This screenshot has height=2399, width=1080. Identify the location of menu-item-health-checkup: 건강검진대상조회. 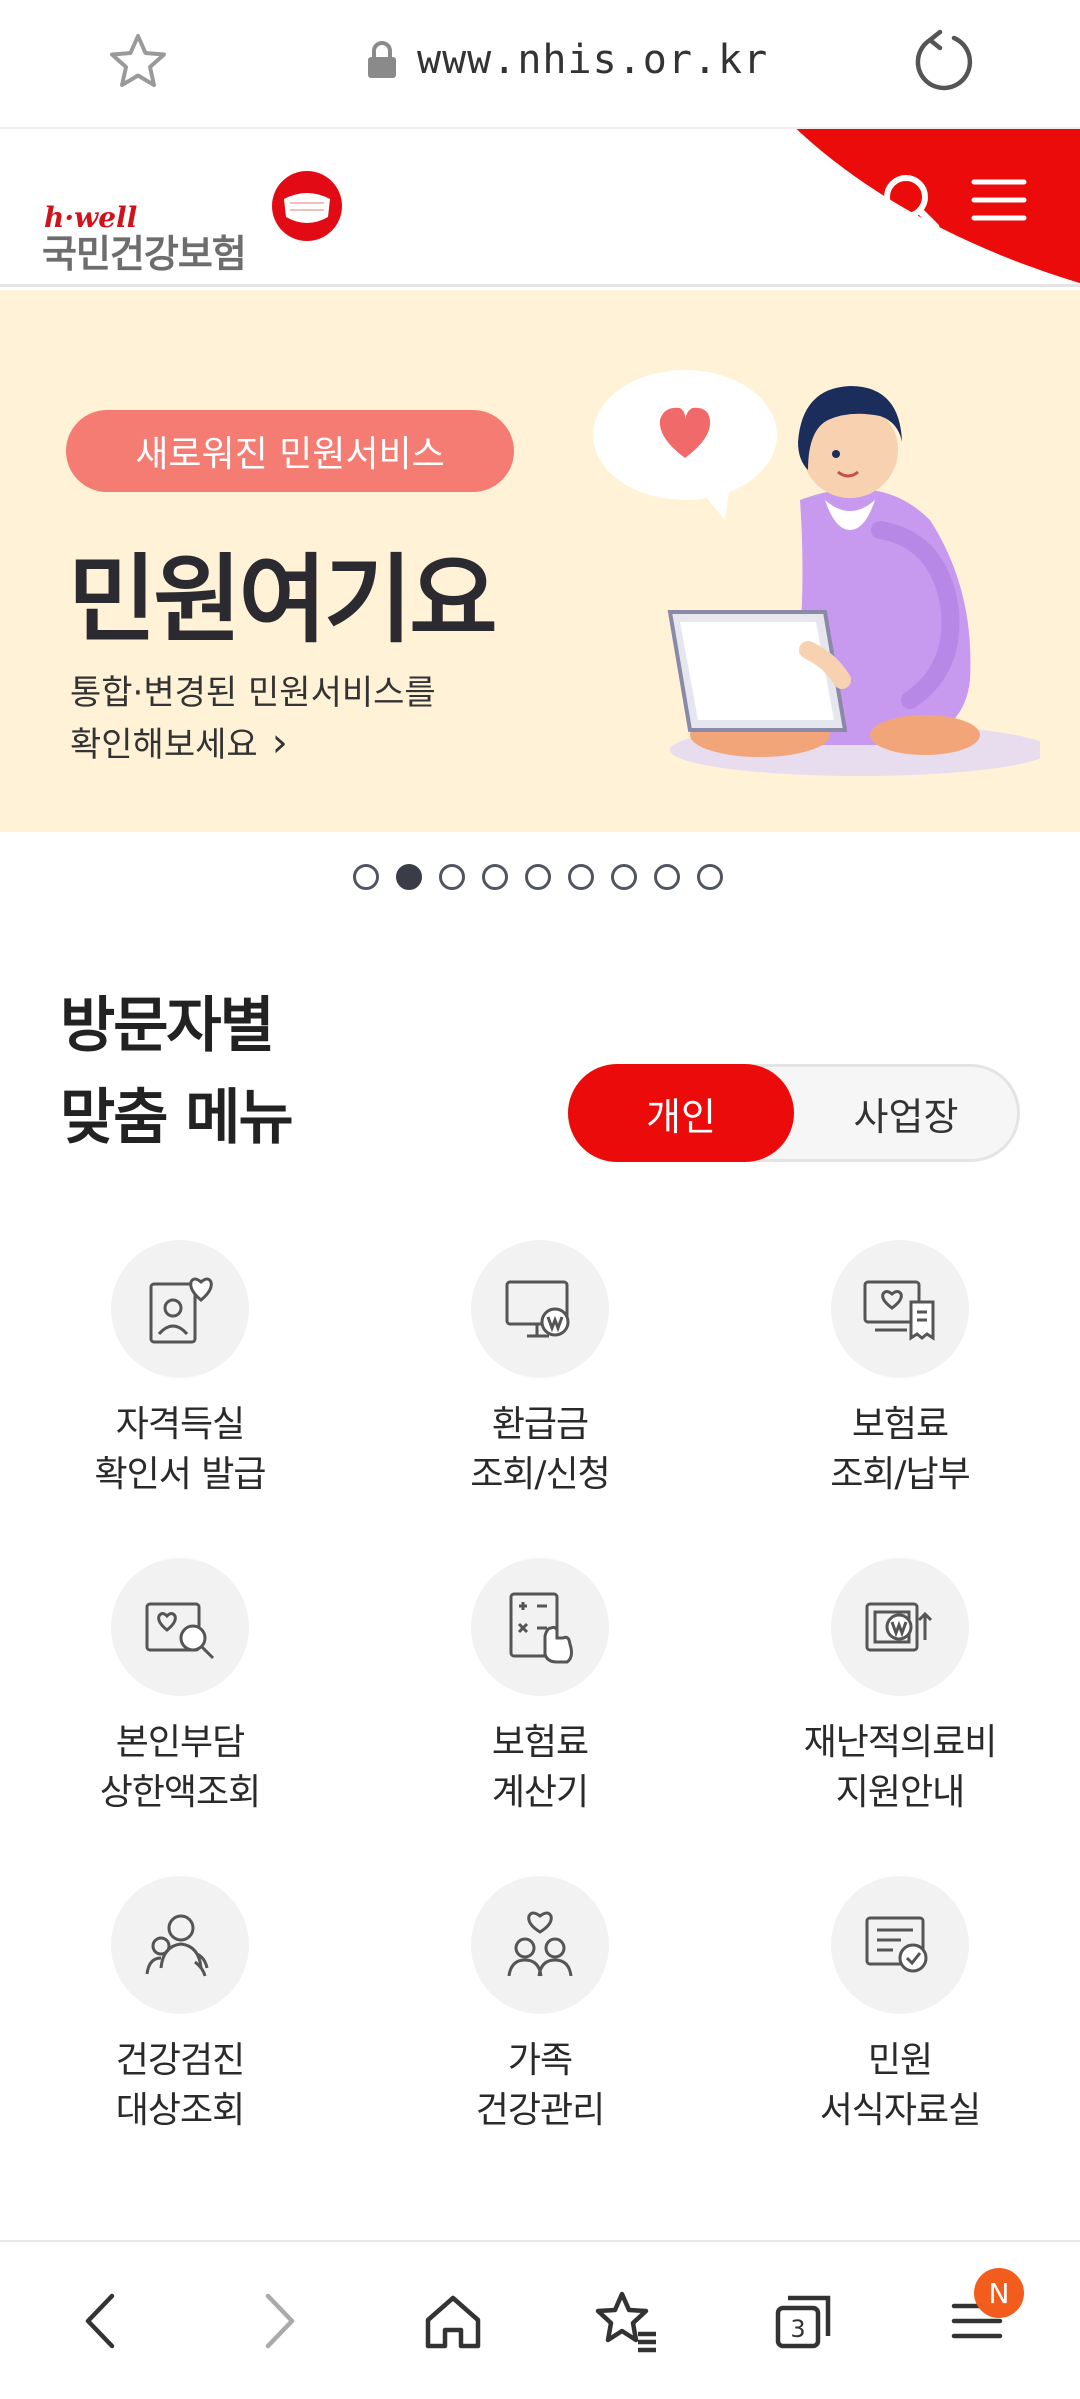
(180, 2006).